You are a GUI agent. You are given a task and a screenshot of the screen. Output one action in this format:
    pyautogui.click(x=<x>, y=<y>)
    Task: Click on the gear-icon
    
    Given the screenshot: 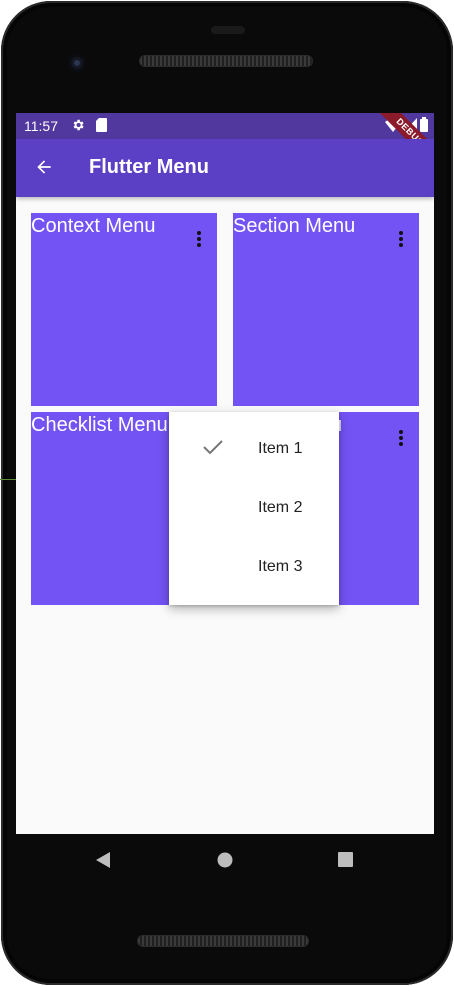 What is the action you would take?
    pyautogui.click(x=78, y=126)
    